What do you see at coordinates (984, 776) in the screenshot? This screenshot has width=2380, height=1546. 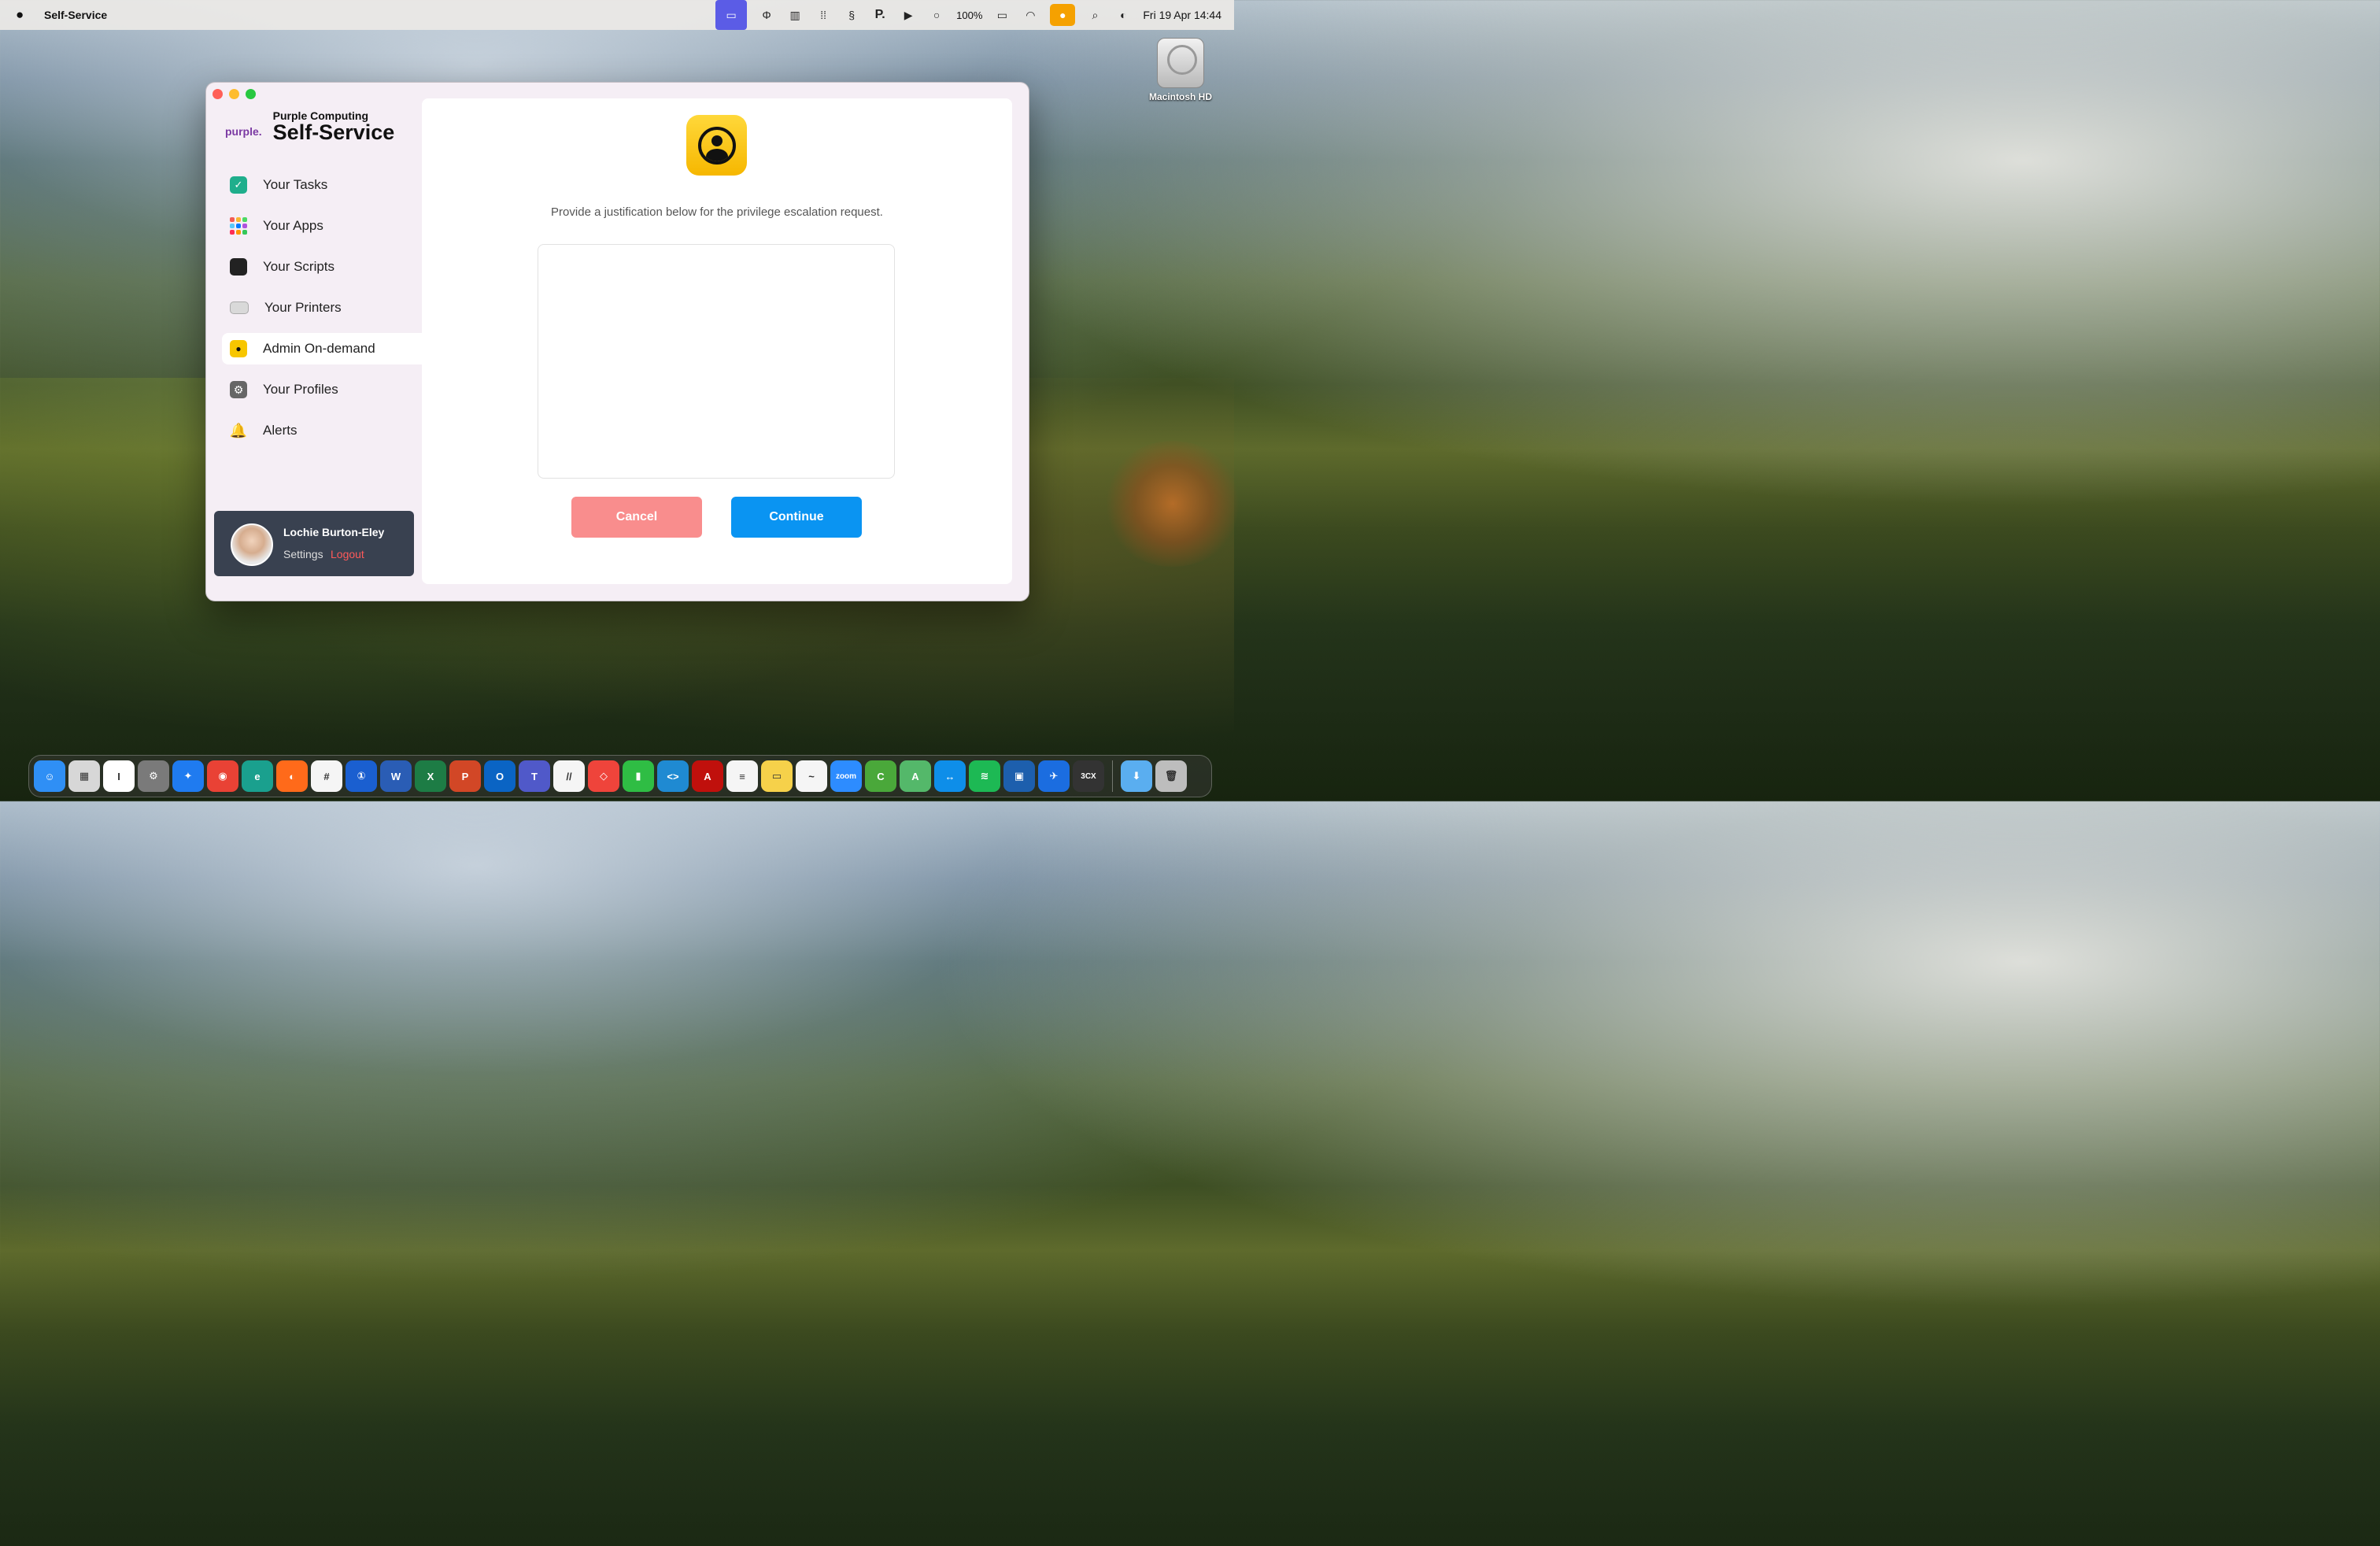 I see `spotify-icon: ≋` at bounding box center [984, 776].